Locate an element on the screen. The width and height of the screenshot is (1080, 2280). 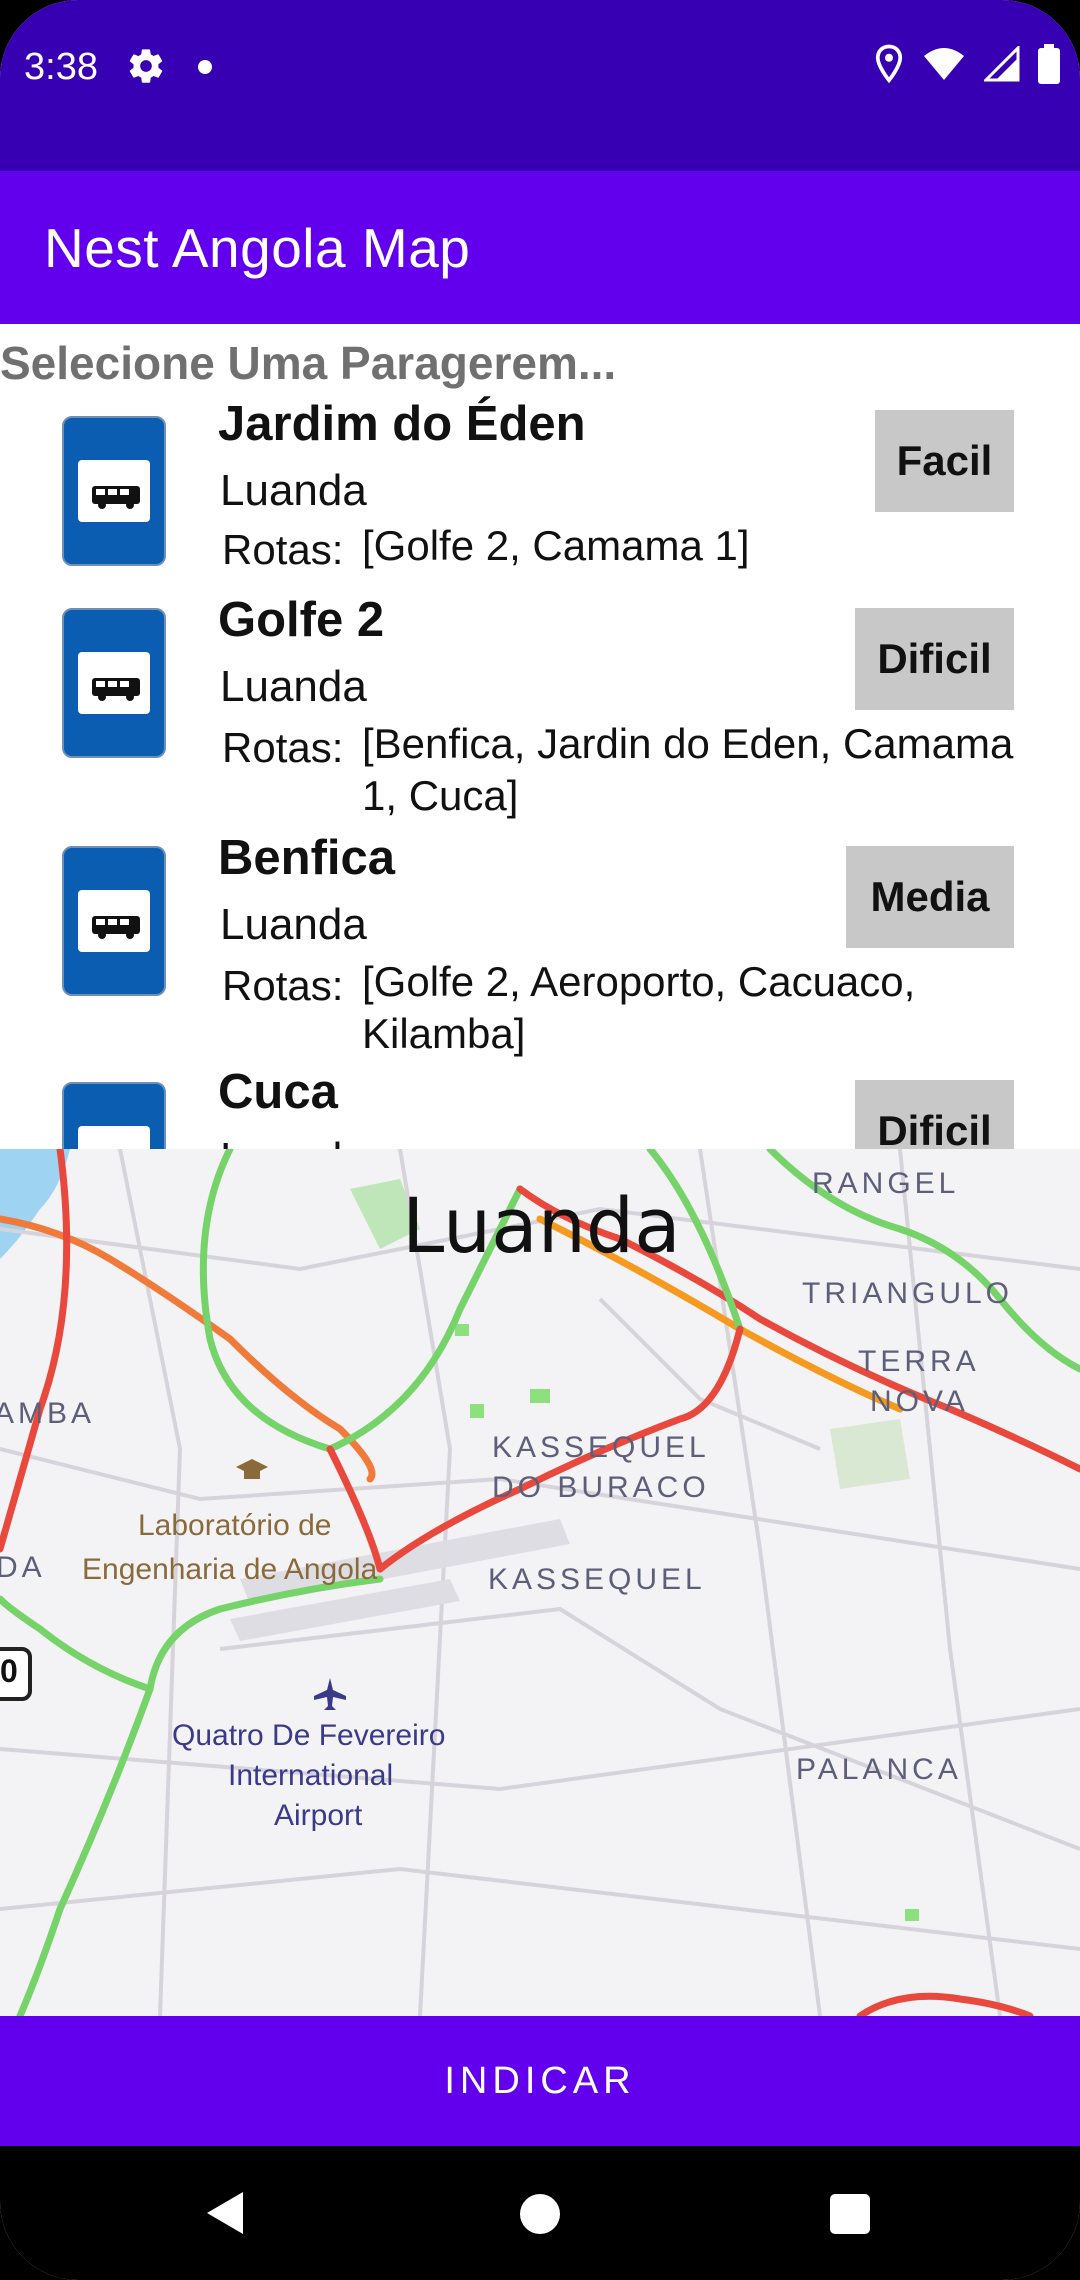
map-road-shield-label: 0 is located at coordinates (9, 1671).